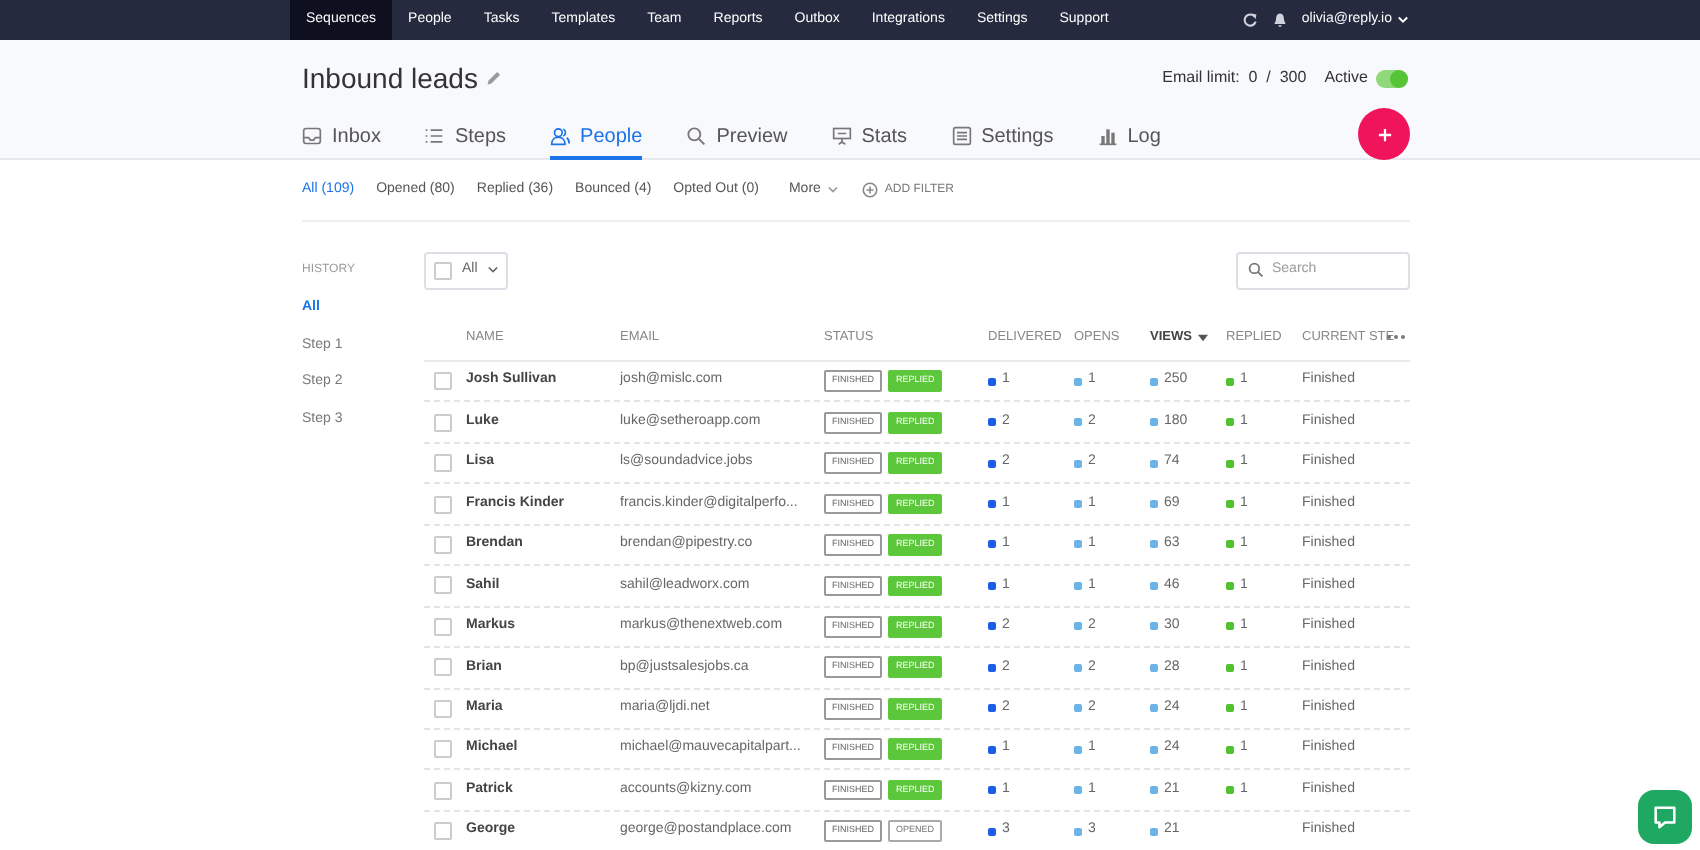  Describe the element at coordinates (1392, 78) in the screenshot. I see `active-toggle` at that location.